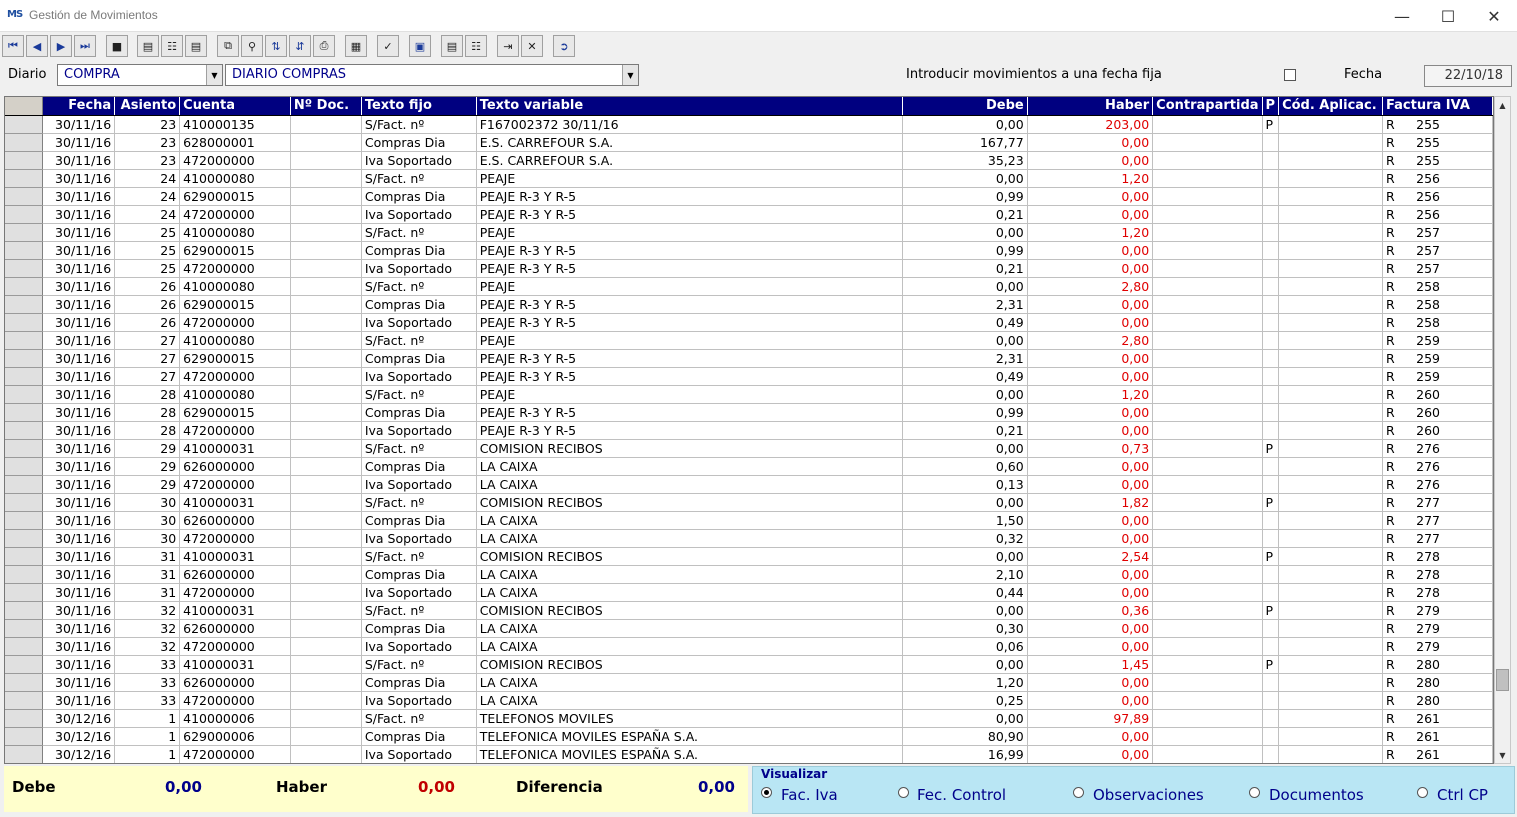 The width and height of the screenshot is (1517, 817). I want to click on cell-haber: 2,54, so click(1090, 556).